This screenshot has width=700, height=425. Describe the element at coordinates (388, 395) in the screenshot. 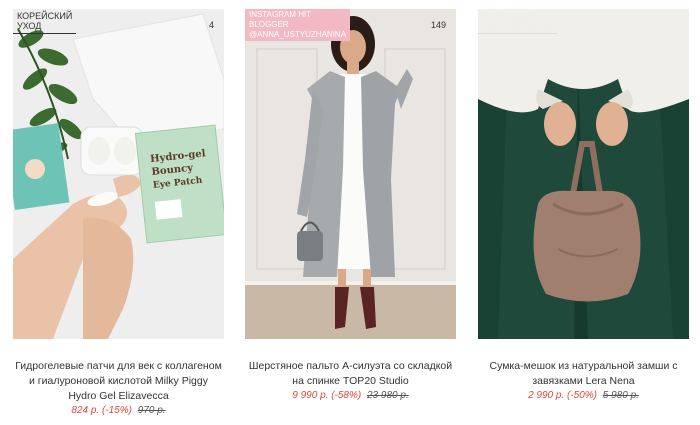

I see `price-old: 23 980 р.` at that location.